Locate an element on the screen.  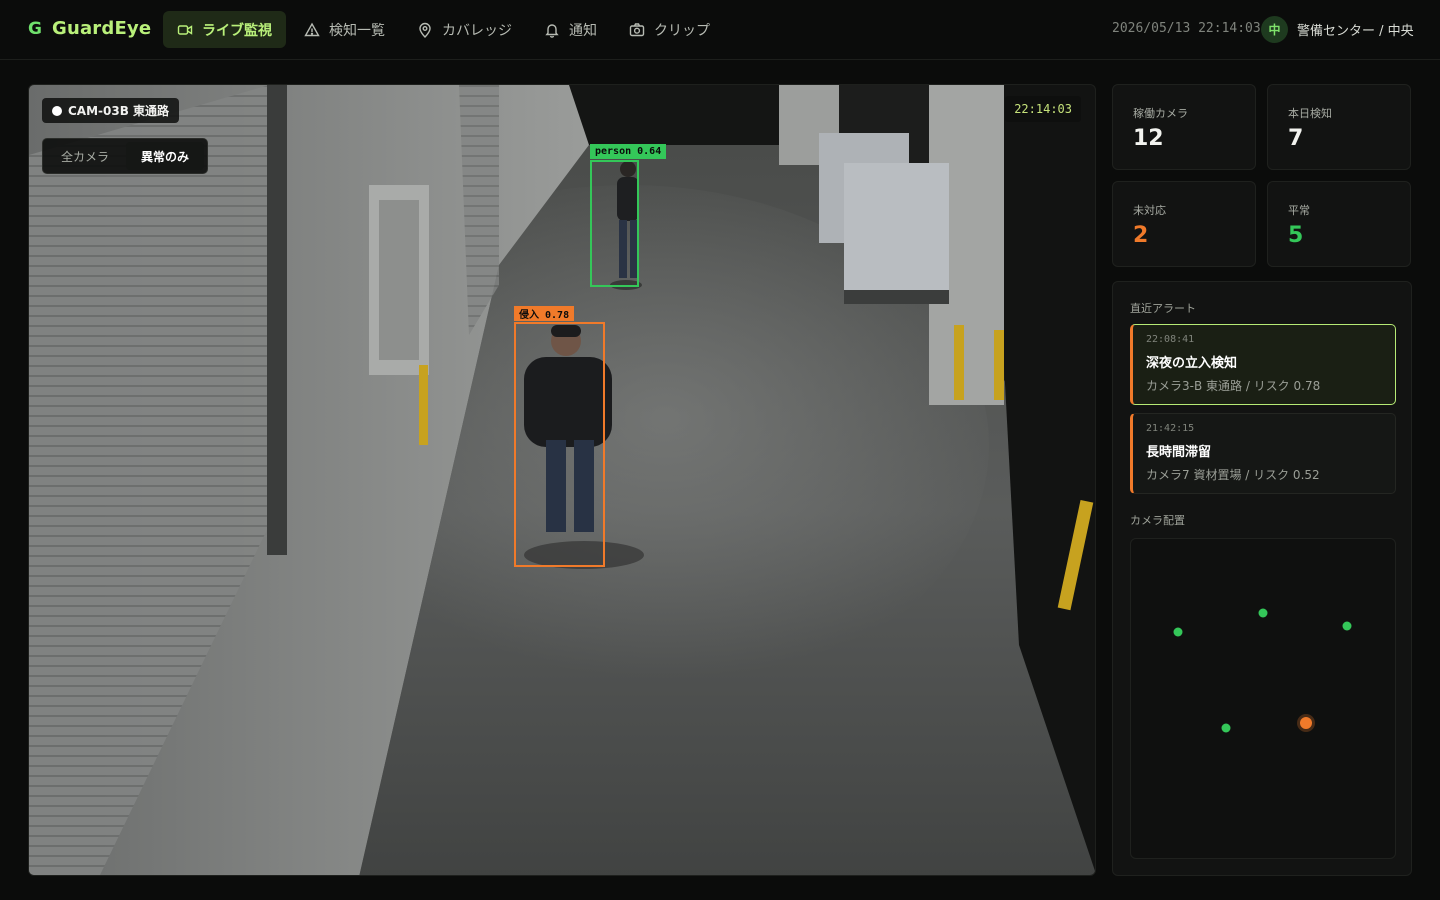
nav-label: ライブ監視 is located at coordinates (237, 30).